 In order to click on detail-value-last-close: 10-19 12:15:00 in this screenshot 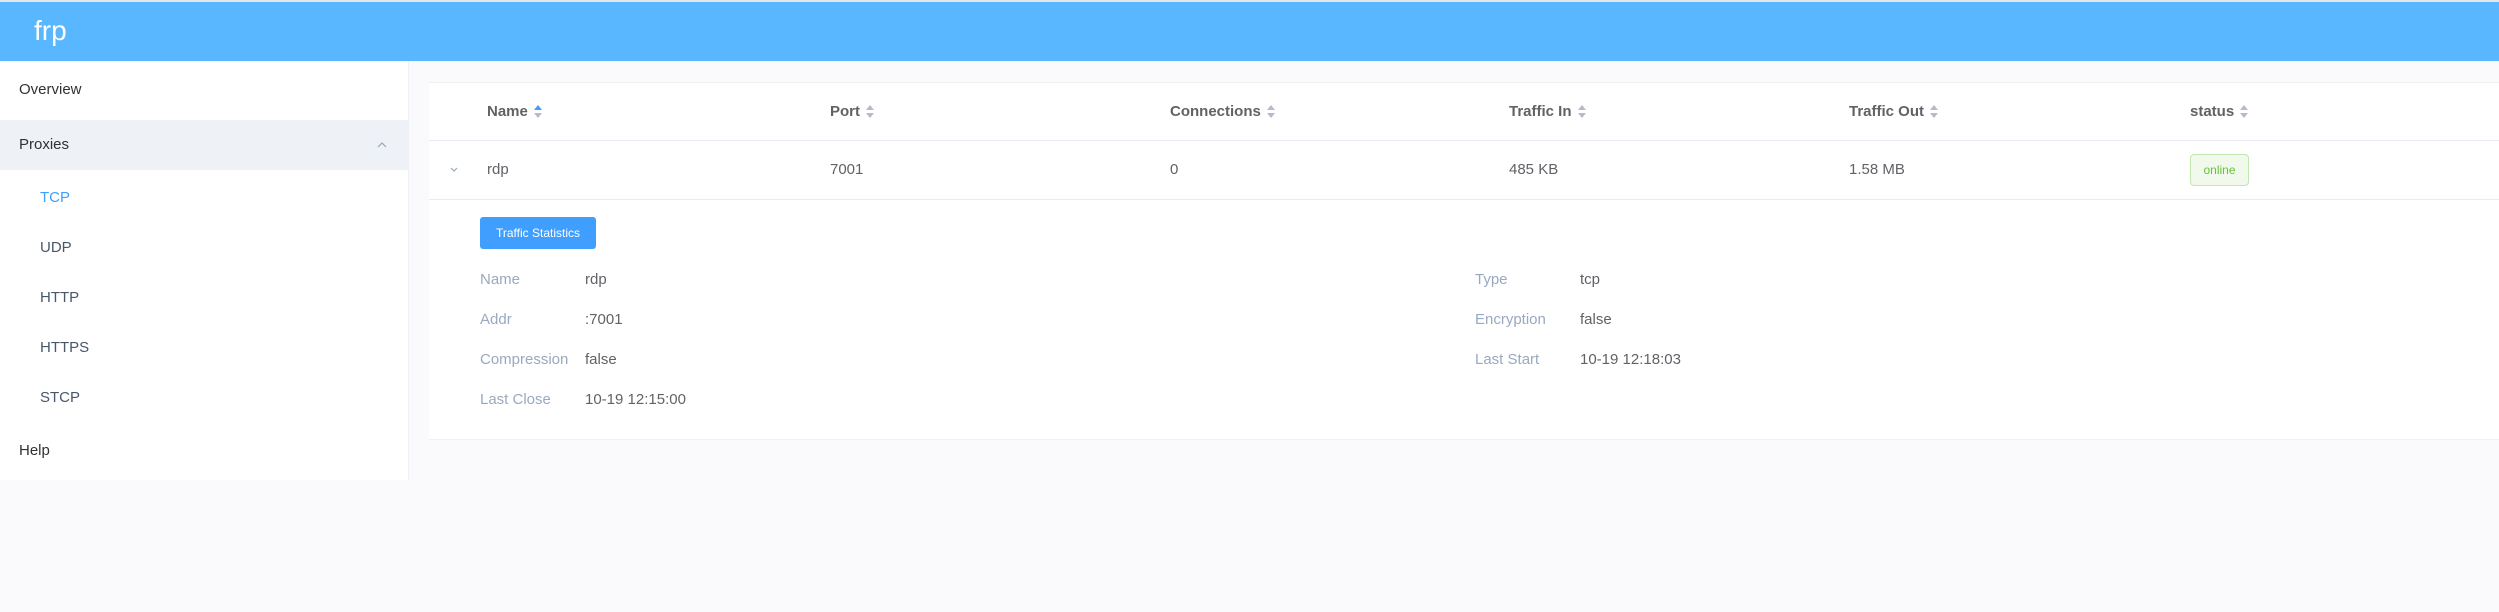, I will do `click(635, 399)`.